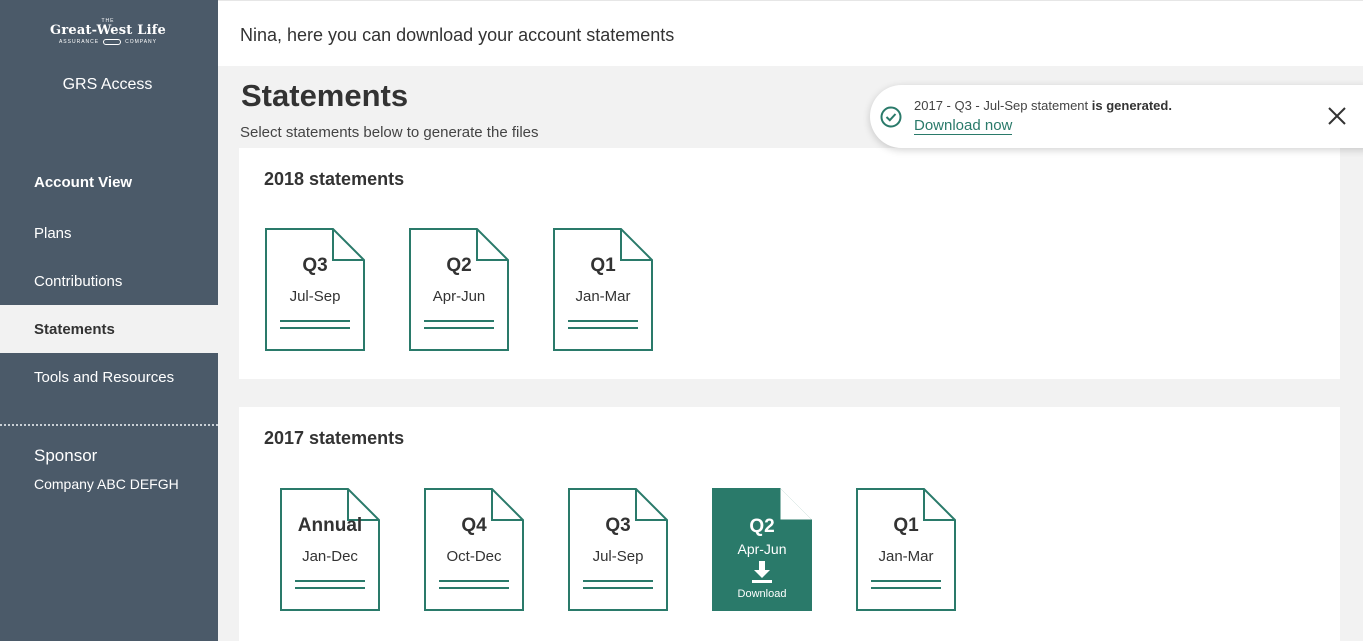 Image resolution: width=1363 pixels, height=641 pixels. Describe the element at coordinates (106, 484) in the screenshot. I see `sponsor-company: Company ABC DEFGH` at that location.